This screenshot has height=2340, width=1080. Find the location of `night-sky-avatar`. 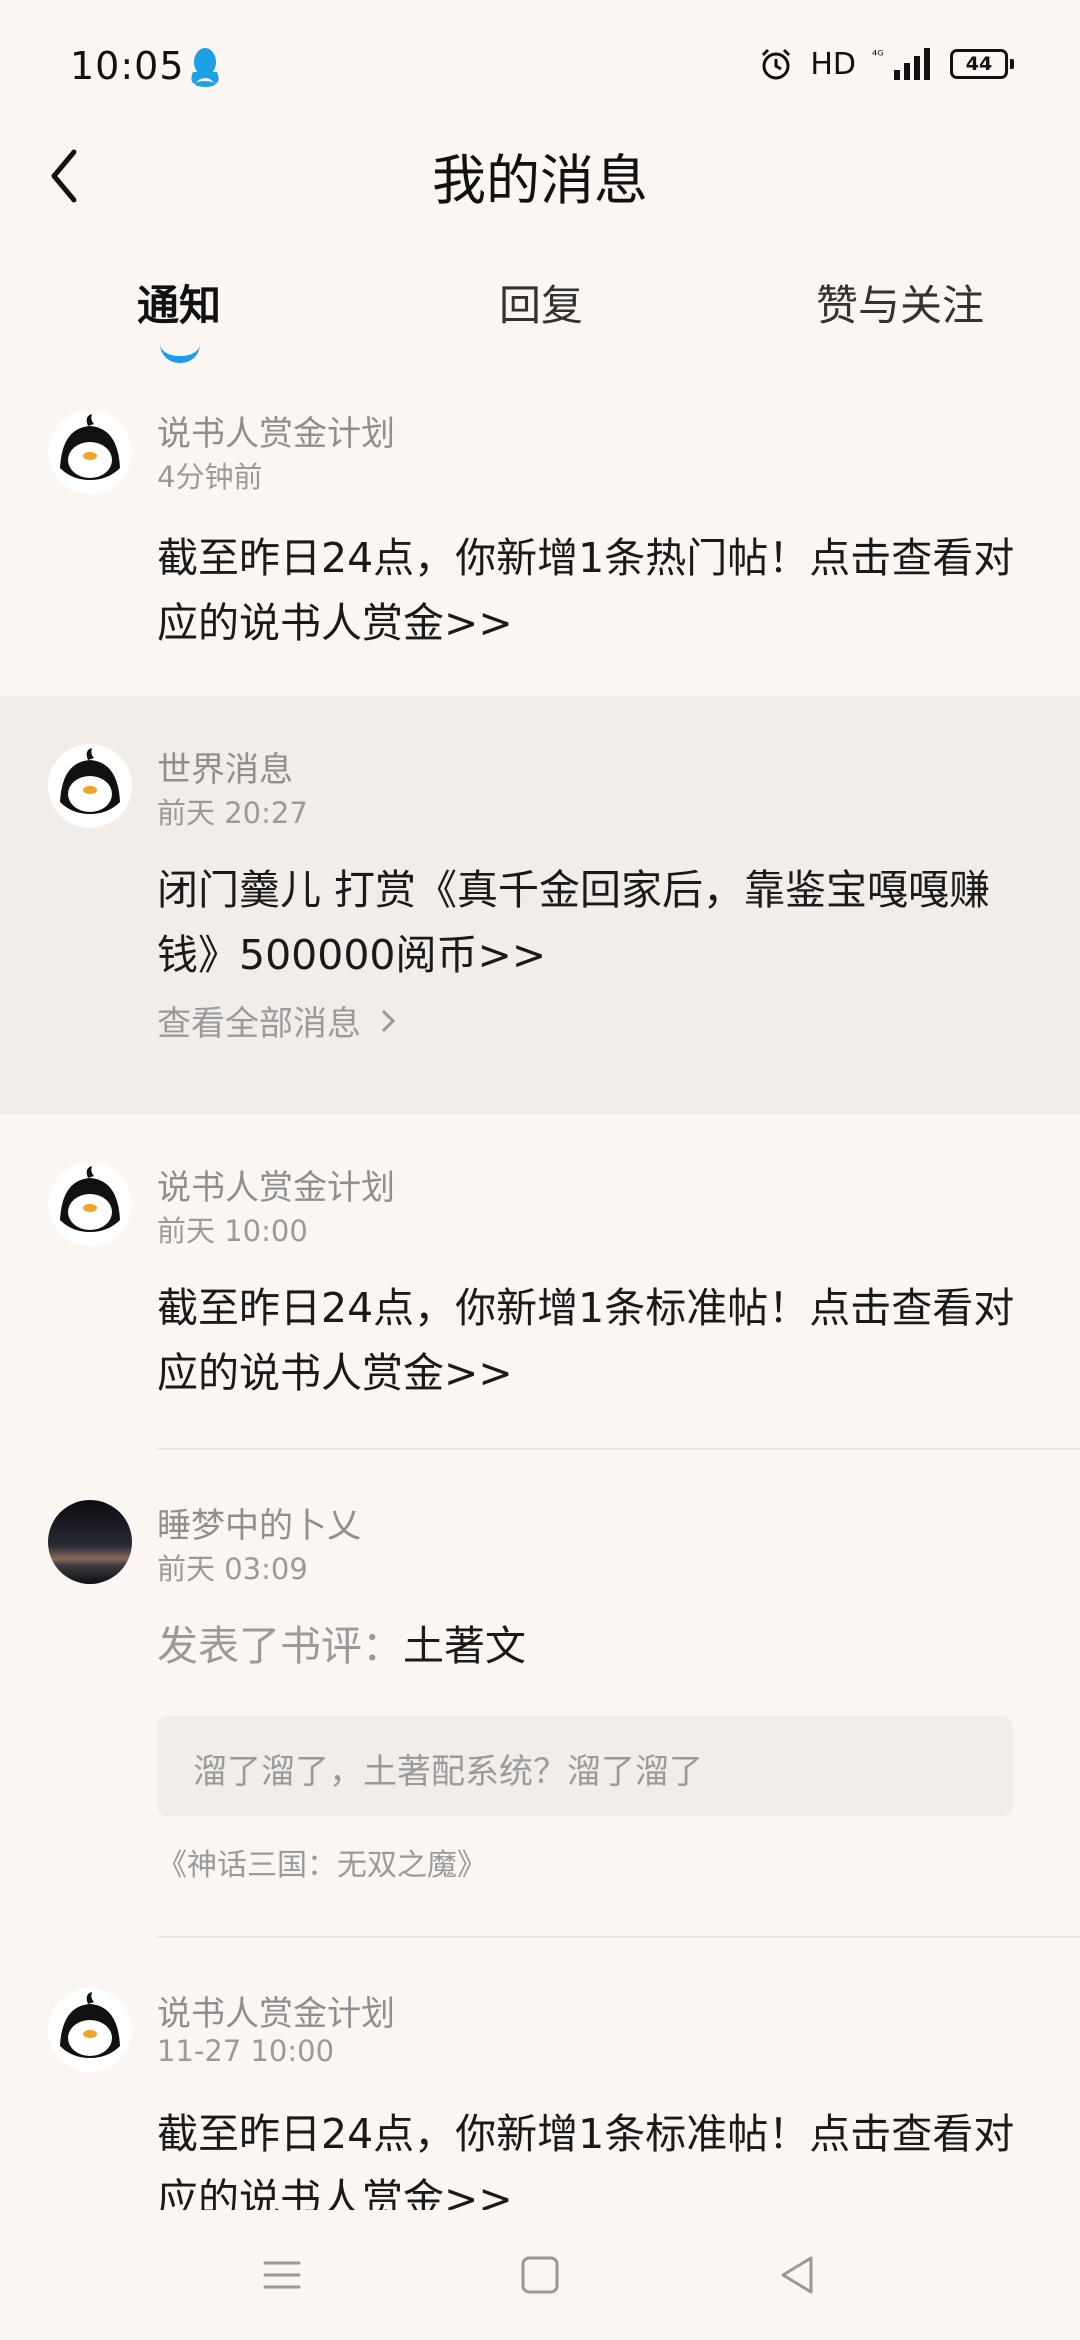

night-sky-avatar is located at coordinates (90, 1542).